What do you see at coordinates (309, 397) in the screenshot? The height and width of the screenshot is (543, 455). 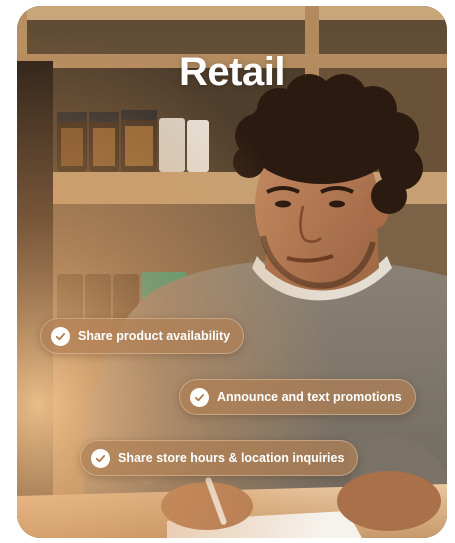 I see `feature-pill-label: Announce and text promotions` at bounding box center [309, 397].